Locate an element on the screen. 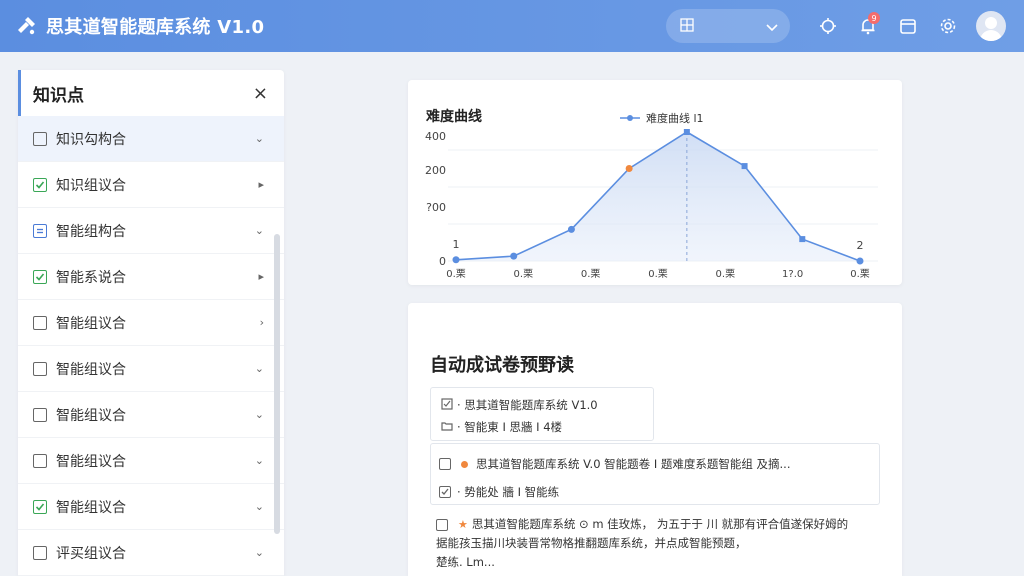 The width and height of the screenshot is (1024, 576). paper-title: 自动成试卷预野读 is located at coordinates (502, 365).